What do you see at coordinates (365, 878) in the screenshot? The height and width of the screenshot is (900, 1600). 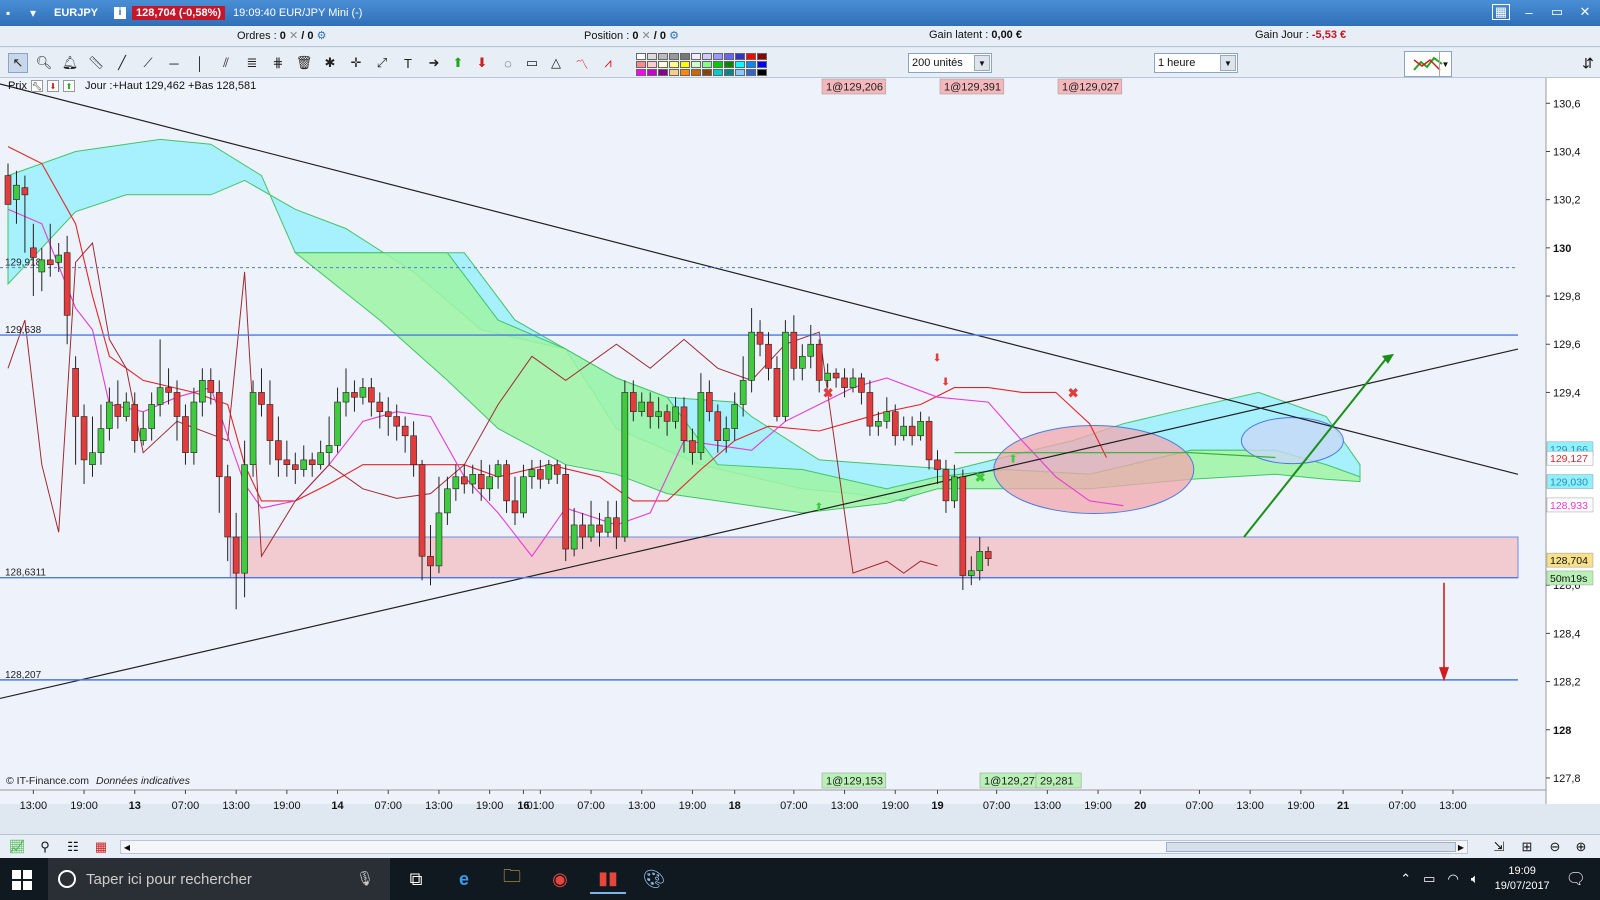 I see `microphone-icon: 🎙︎` at bounding box center [365, 878].